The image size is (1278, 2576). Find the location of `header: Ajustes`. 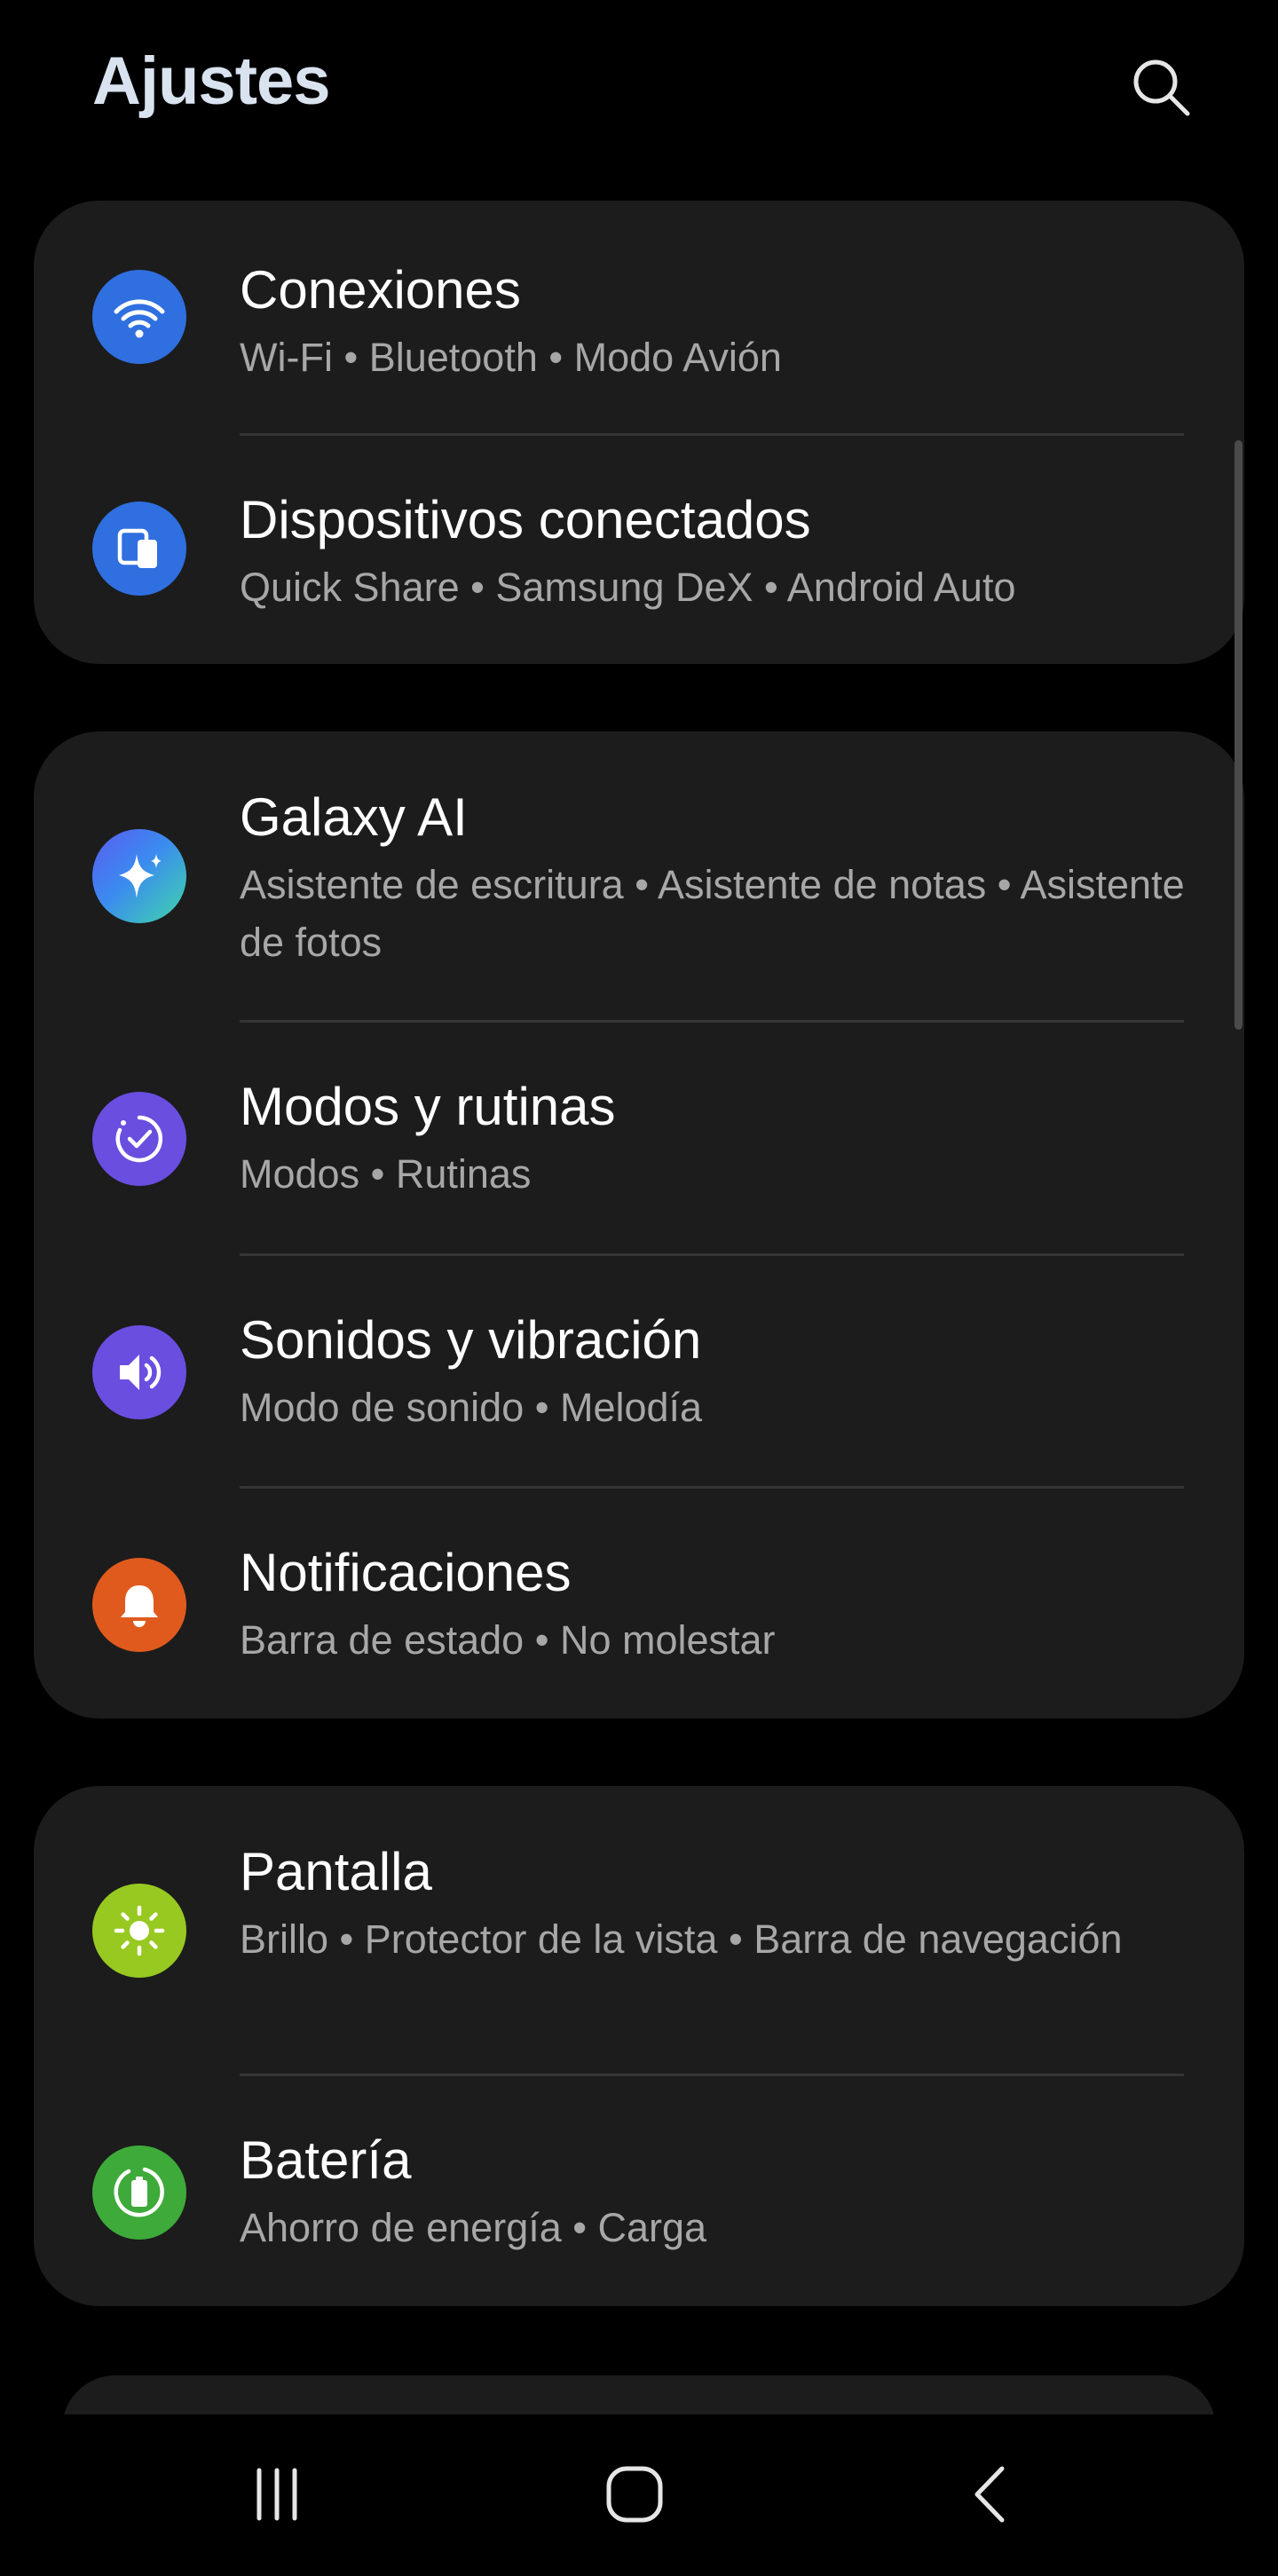

header: Ajustes is located at coordinates (639, 89).